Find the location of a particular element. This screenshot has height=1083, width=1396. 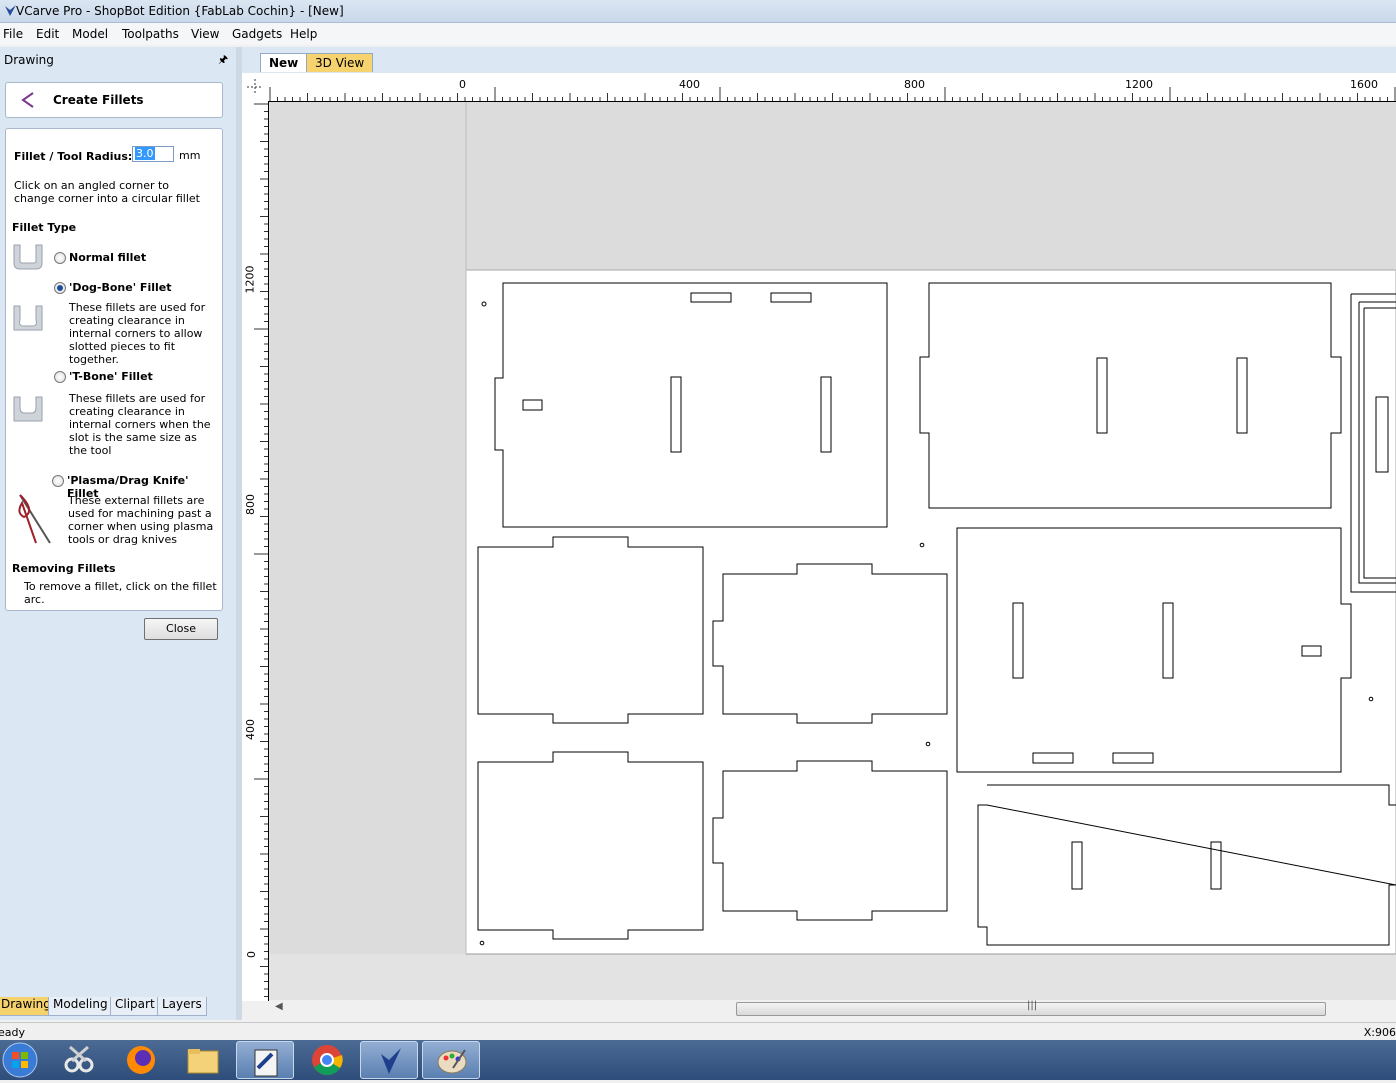

status-text: eady is located at coordinates (13, 1032).